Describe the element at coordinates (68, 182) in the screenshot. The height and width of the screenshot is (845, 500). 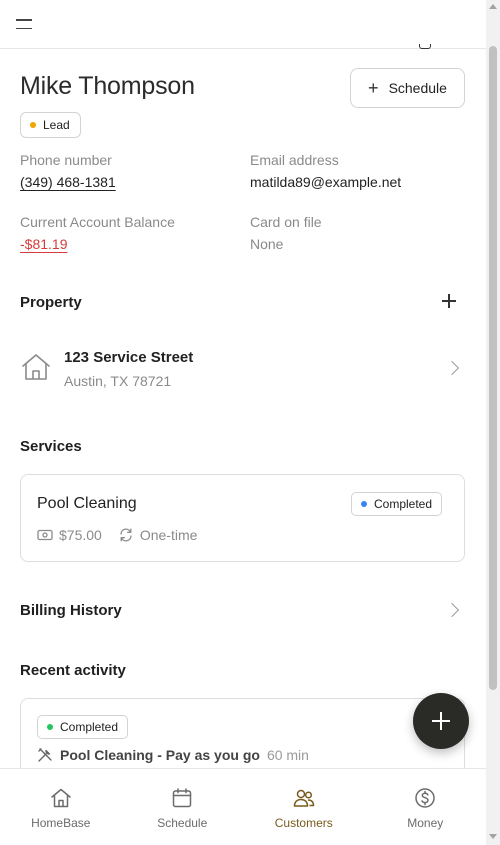
I see `phone-link: (349) 468-1381` at that location.